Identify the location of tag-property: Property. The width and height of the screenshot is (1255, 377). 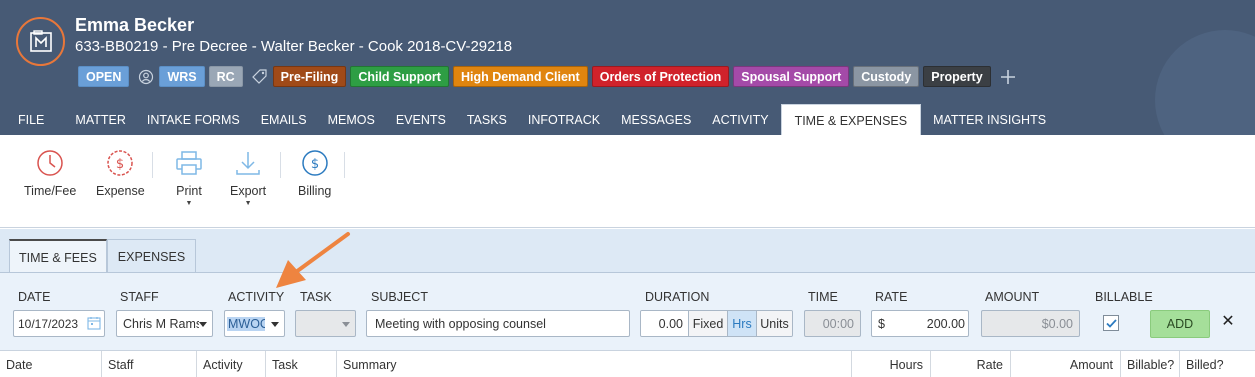
(957, 76).